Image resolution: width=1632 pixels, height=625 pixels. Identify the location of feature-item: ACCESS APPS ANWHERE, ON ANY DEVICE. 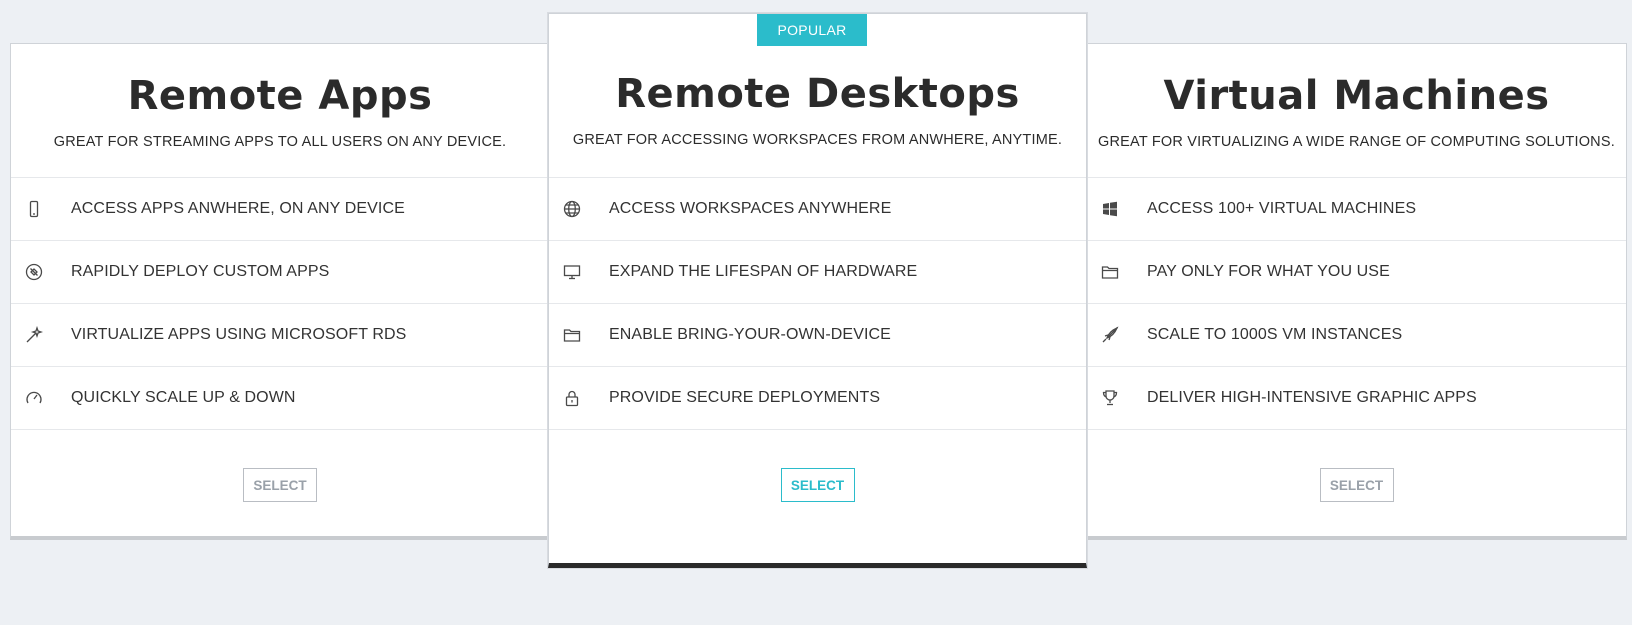
(280, 209).